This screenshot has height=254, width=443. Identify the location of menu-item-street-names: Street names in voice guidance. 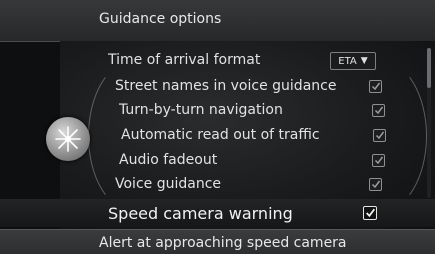
(225, 86).